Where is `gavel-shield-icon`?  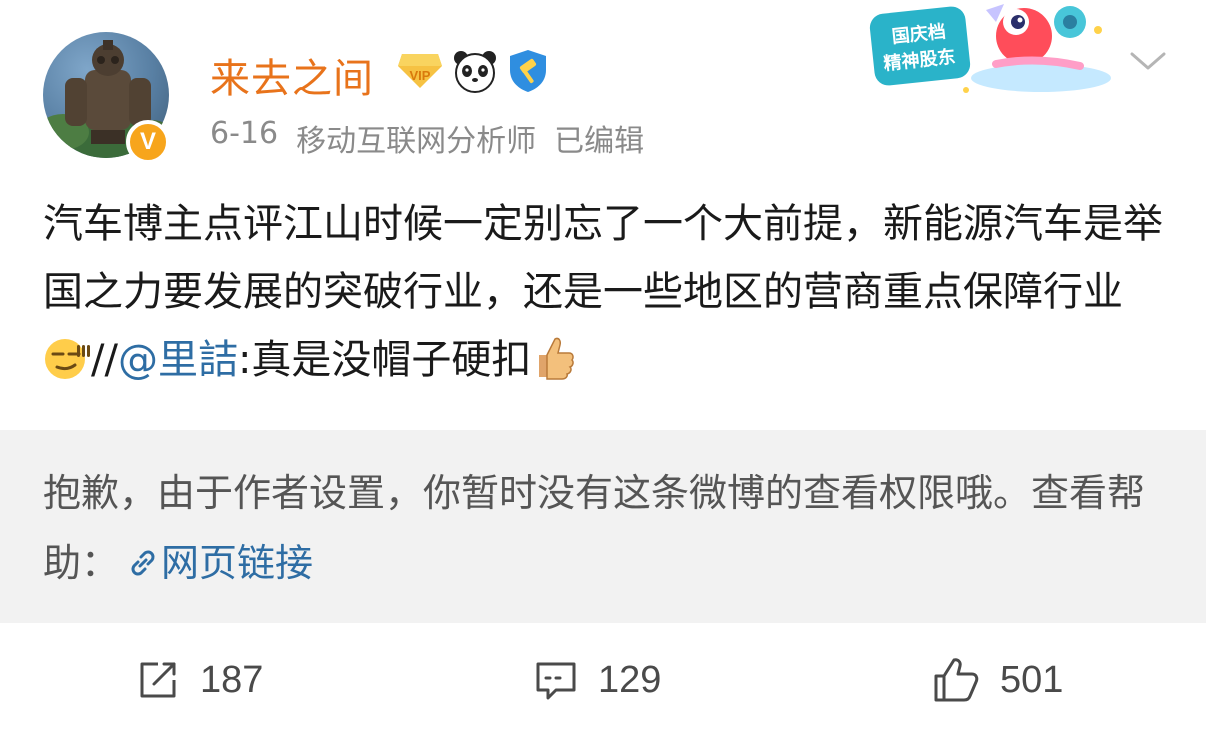 gavel-shield-icon is located at coordinates (528, 73).